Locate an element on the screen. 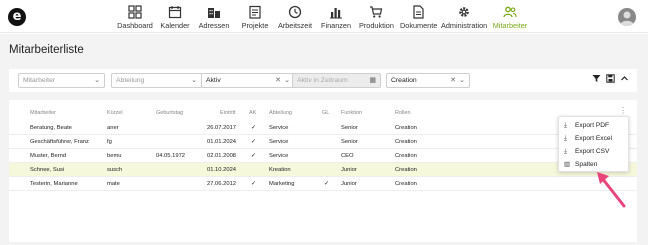 The image size is (648, 245). user-avatar is located at coordinates (627, 17).